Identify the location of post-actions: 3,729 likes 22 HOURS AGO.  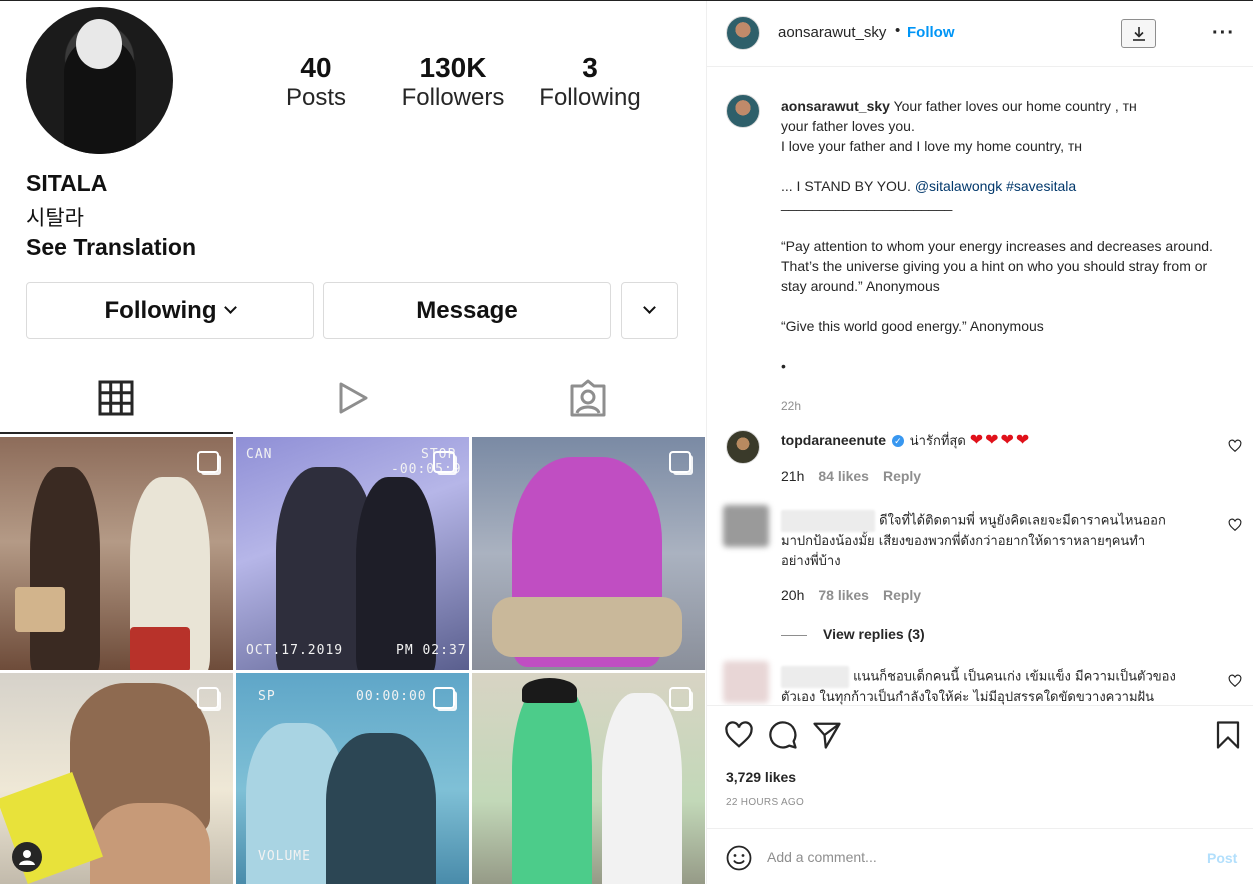
(980, 766).